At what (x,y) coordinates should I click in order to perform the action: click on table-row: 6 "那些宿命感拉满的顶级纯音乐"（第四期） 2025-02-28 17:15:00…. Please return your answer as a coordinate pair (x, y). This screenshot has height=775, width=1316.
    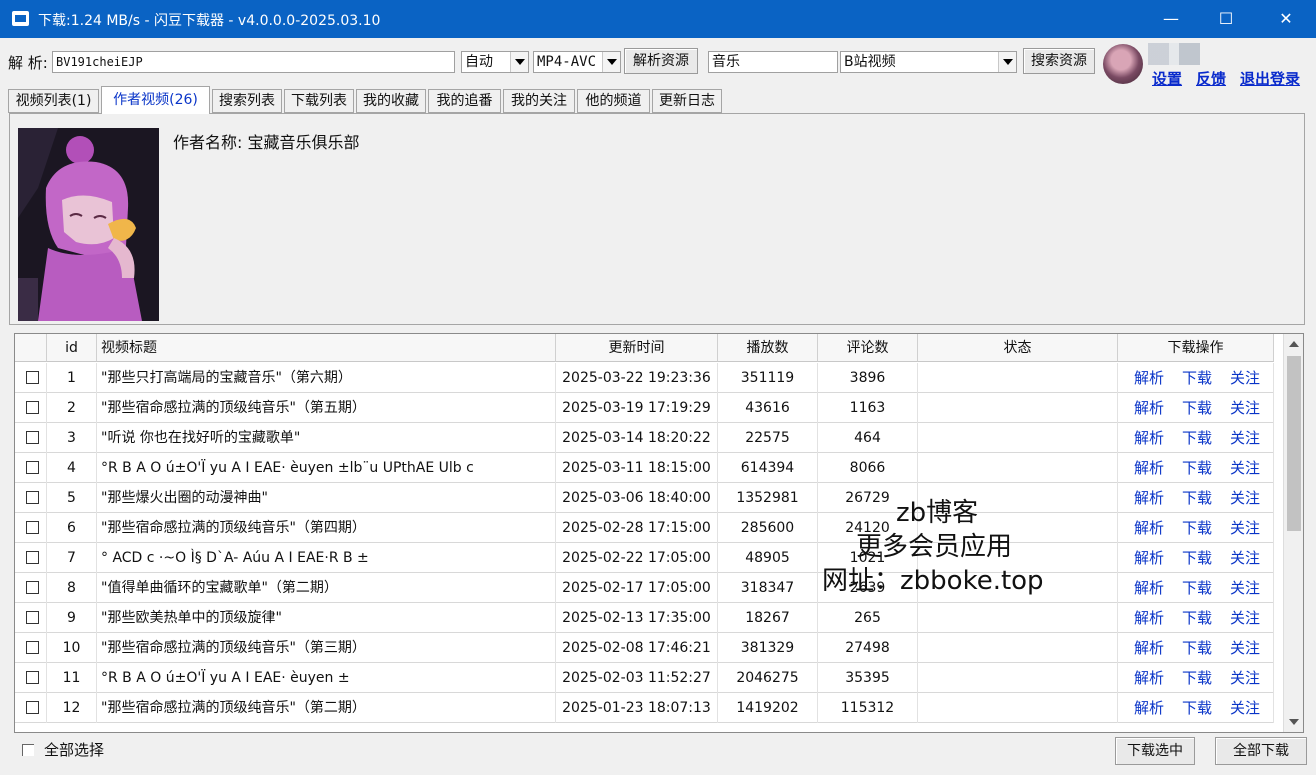
    Looking at the image, I should click on (644, 528).